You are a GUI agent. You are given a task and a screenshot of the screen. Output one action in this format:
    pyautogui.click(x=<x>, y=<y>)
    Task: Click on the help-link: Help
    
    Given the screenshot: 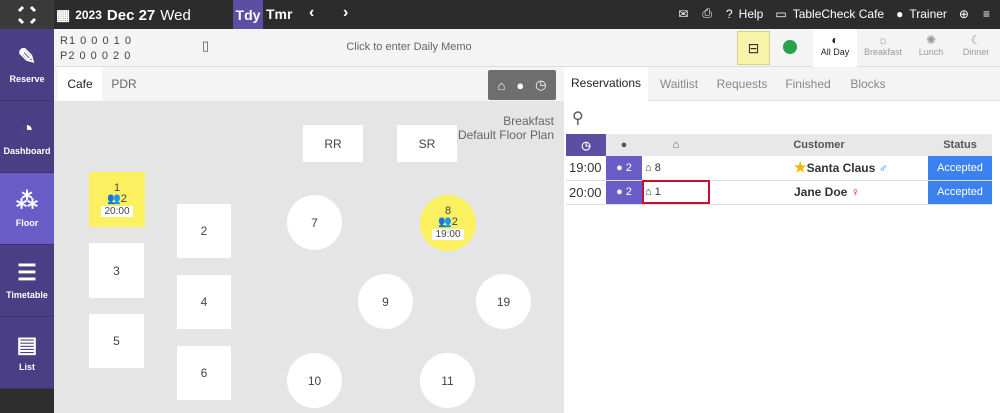 What is the action you would take?
    pyautogui.click(x=751, y=14)
    